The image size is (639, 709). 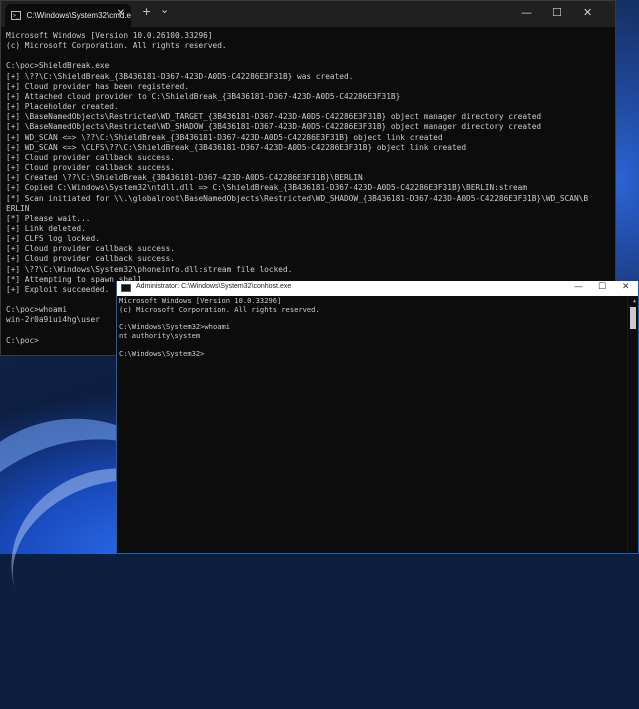 What do you see at coordinates (587, 12) in the screenshot?
I see `close-button: ✕` at bounding box center [587, 12].